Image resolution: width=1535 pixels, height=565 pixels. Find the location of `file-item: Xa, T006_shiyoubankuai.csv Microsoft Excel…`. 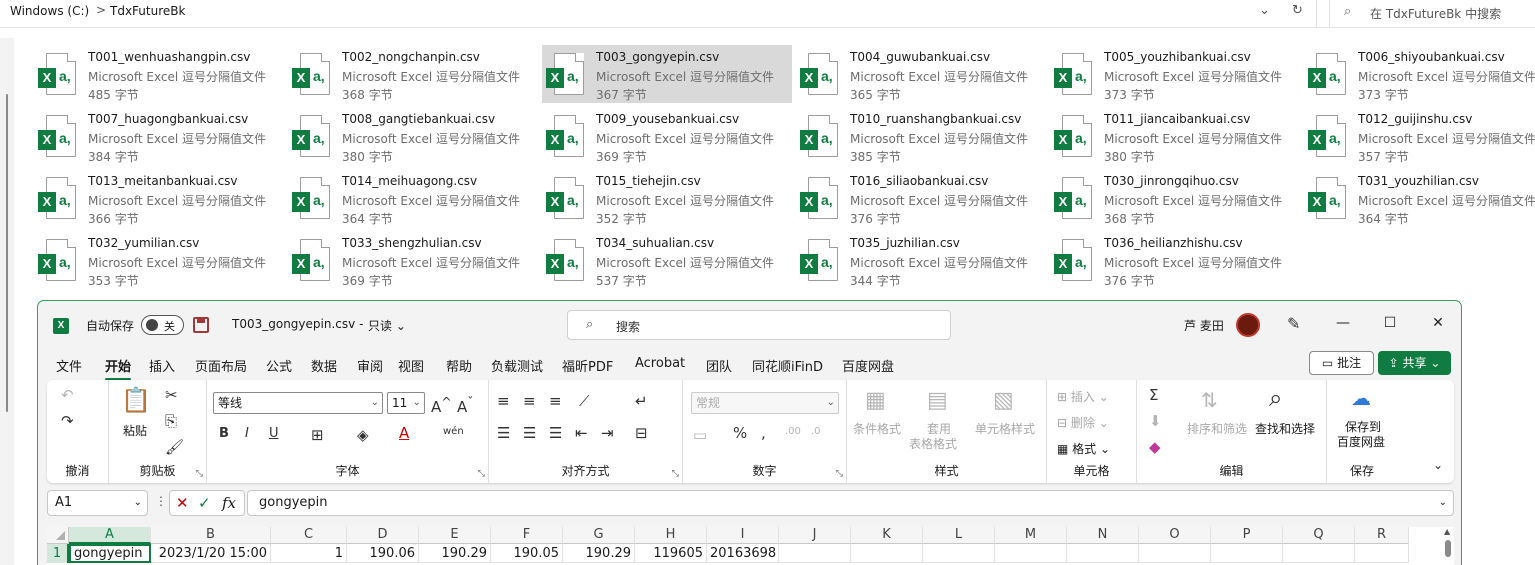

file-item: Xa, T006_shiyoubankuai.csv Microsoft Excel… is located at coordinates (1421, 74).